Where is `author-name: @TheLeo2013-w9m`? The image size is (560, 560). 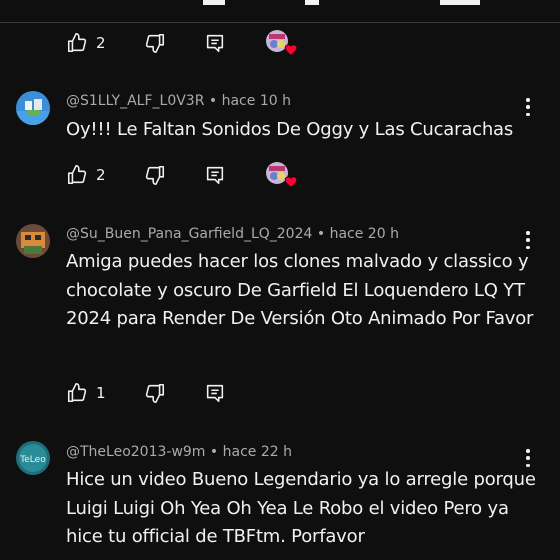
author-name: @TheLeo2013-w9m is located at coordinates (135, 452).